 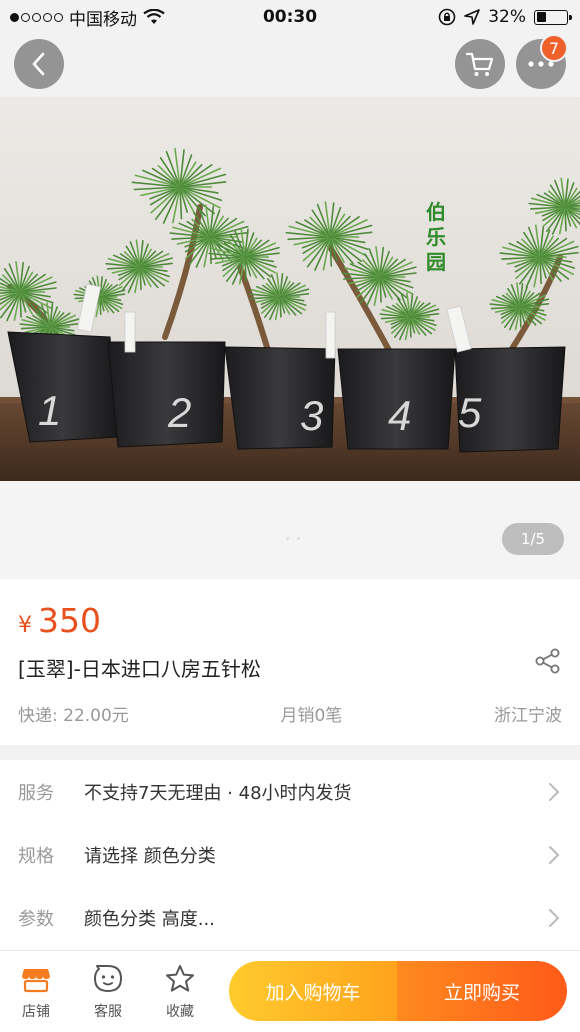 I want to click on status-left: 中国移动, so click(x=87, y=17).